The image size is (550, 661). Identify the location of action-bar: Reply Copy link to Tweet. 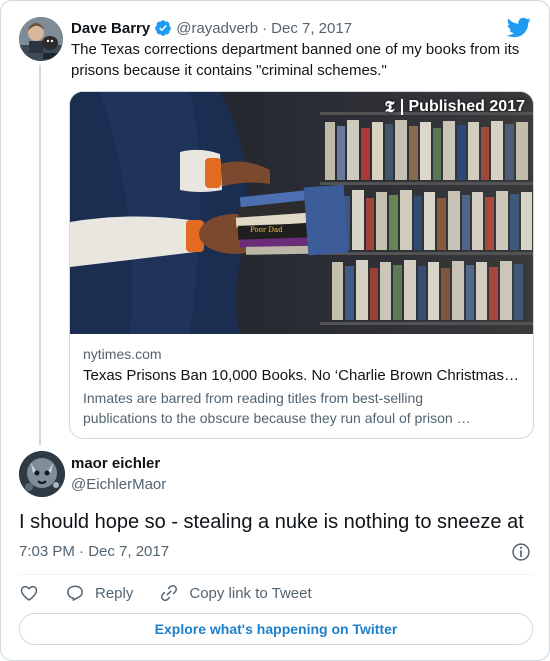
(178, 593).